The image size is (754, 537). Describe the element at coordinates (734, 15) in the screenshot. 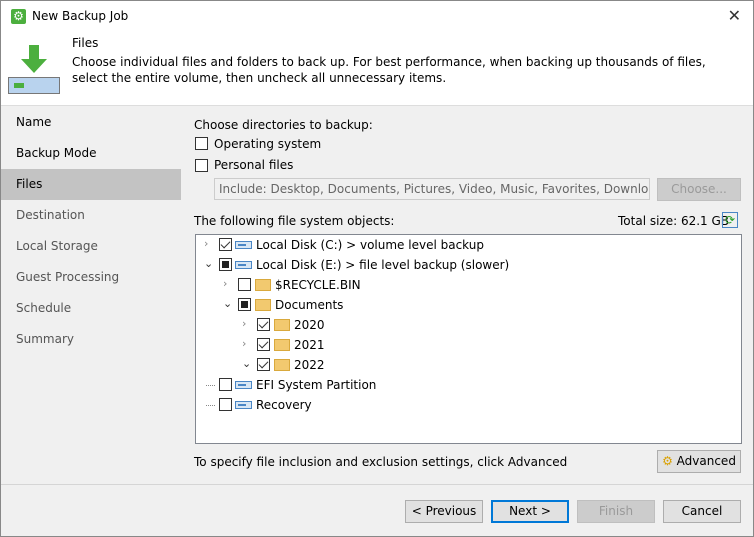

I see `close-button: ✕` at that location.